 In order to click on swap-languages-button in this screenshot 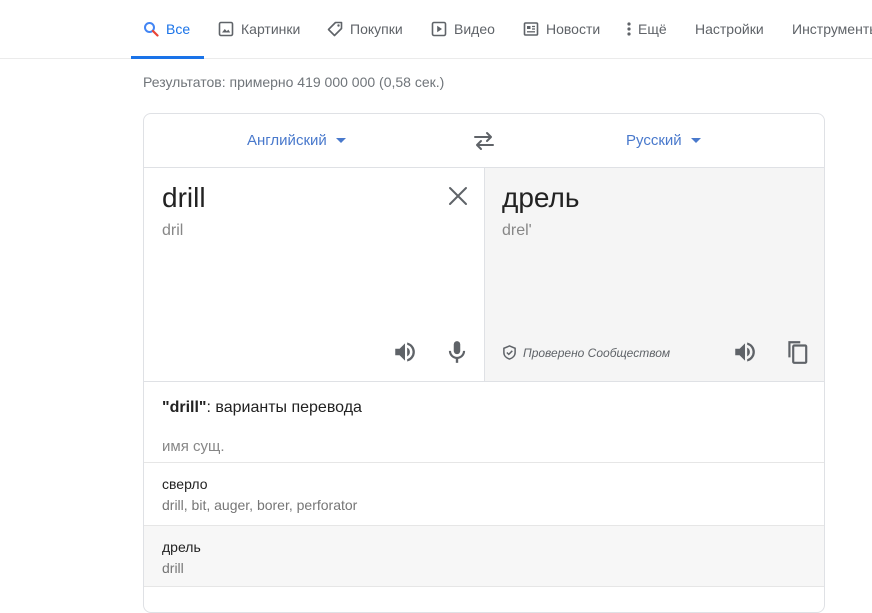, I will do `click(484, 141)`.